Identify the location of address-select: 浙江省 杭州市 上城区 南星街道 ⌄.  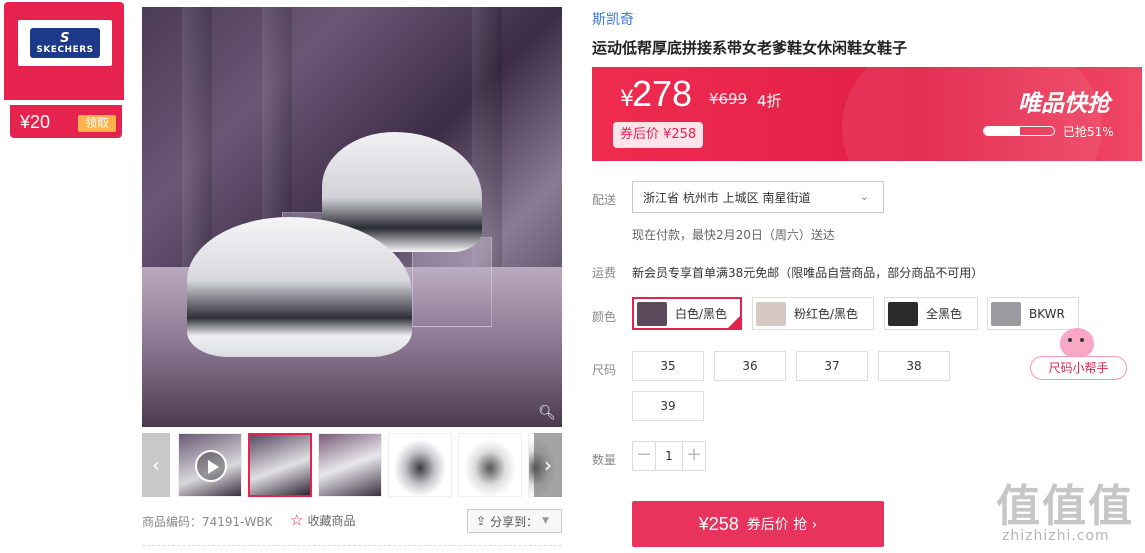
(758, 197).